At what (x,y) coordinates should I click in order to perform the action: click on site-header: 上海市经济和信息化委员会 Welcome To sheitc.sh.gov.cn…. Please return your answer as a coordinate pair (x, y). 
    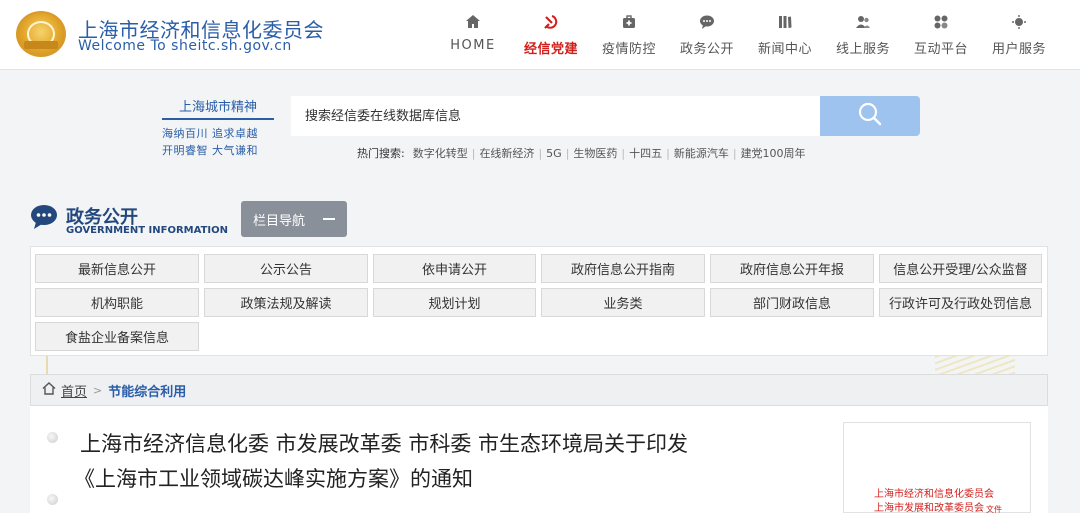
    Looking at the image, I should click on (540, 35).